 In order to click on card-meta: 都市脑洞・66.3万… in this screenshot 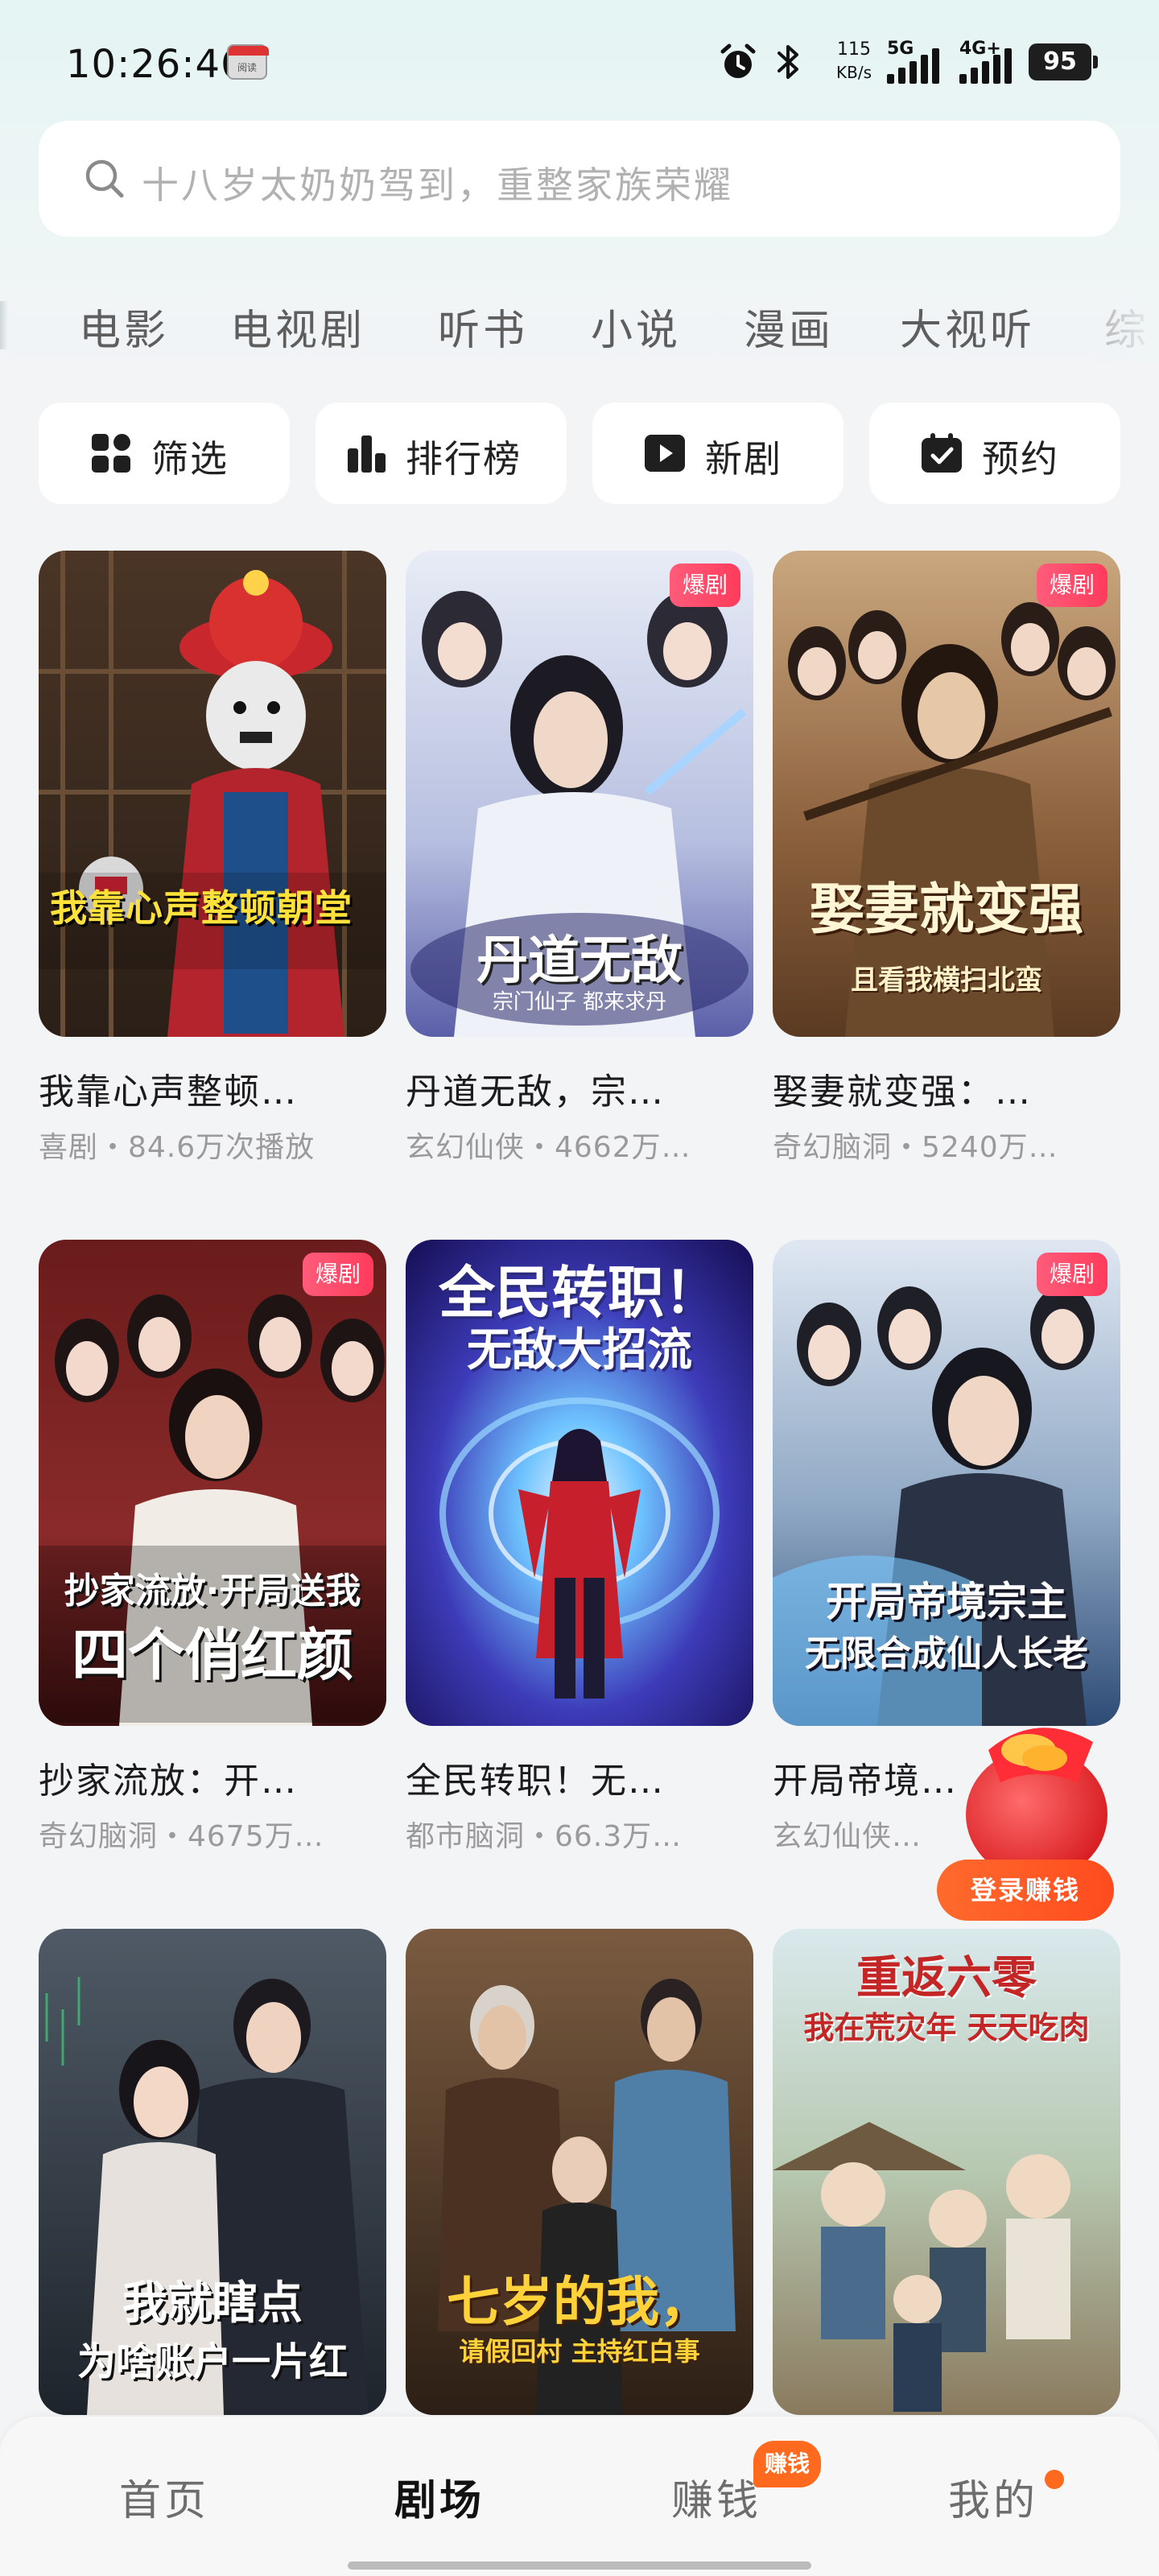, I will do `click(544, 1836)`.